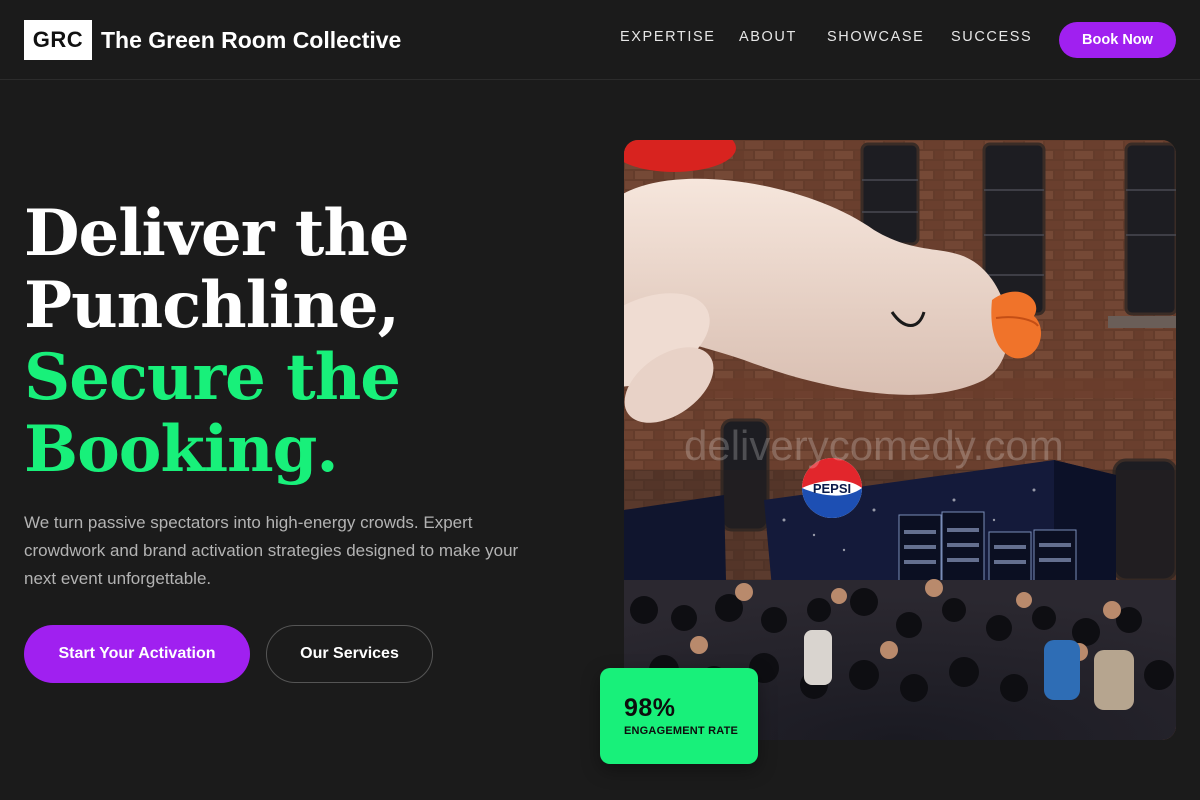 The height and width of the screenshot is (800, 1200). What do you see at coordinates (991, 37) in the screenshot?
I see `nav-link-success: SUCCESS` at bounding box center [991, 37].